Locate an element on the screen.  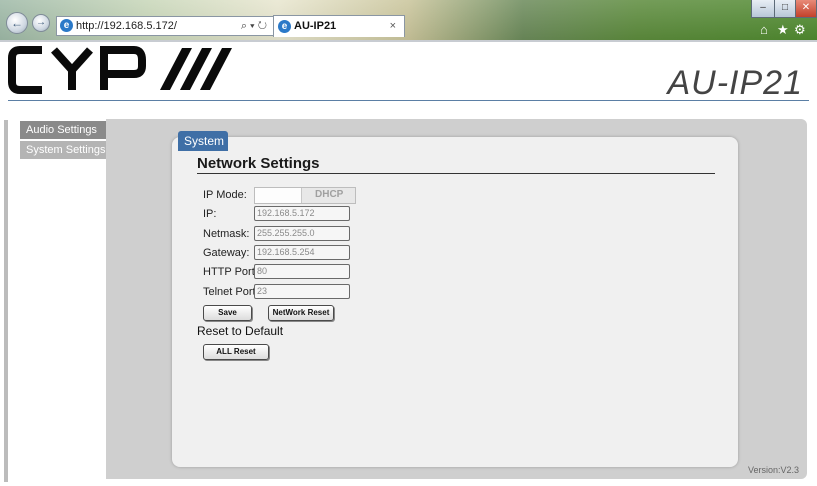
tab-close-icon: × is located at coordinates (393, 26).